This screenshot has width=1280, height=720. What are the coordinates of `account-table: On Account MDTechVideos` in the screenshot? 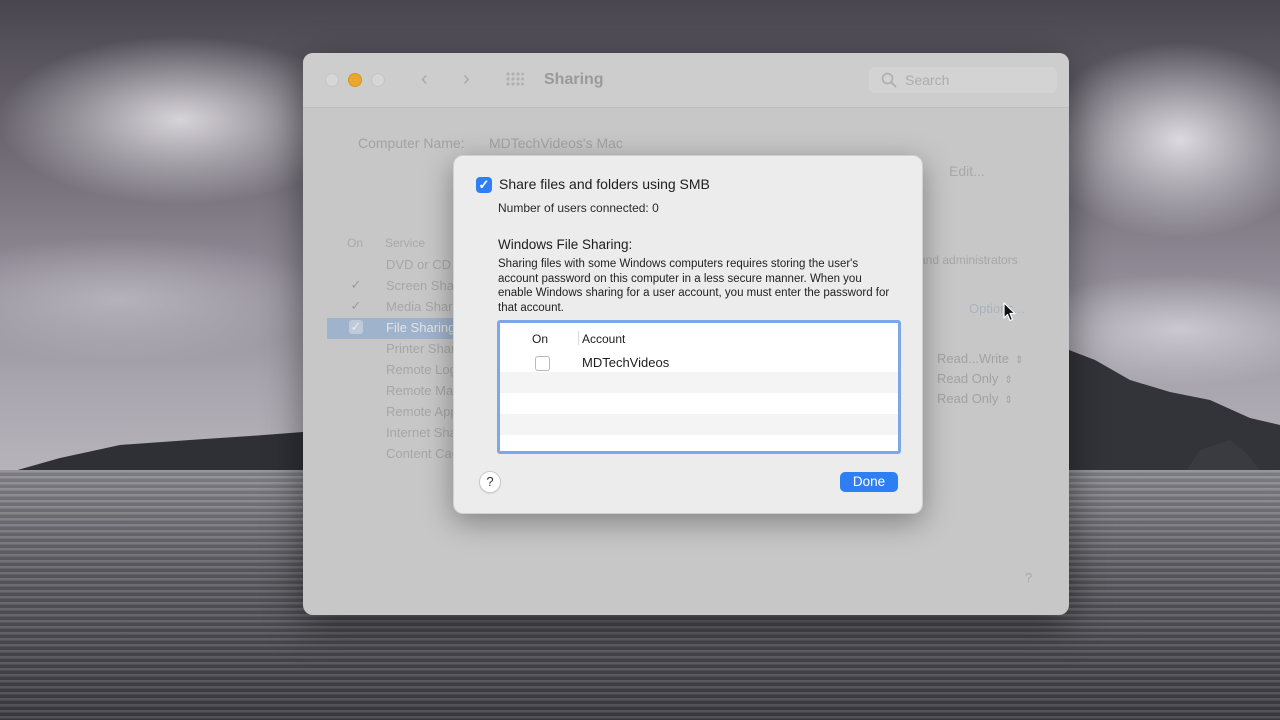 It's located at (699, 387).